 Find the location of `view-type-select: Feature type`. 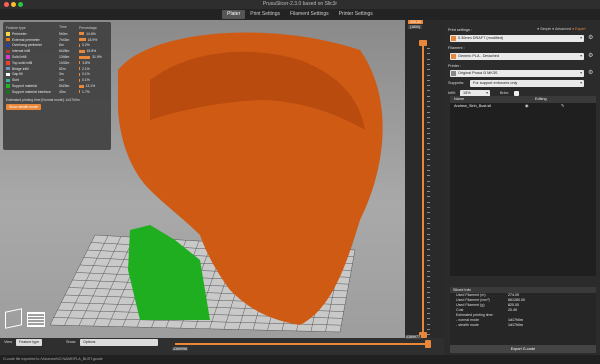

view-type-select: Feature type is located at coordinates (29, 342).